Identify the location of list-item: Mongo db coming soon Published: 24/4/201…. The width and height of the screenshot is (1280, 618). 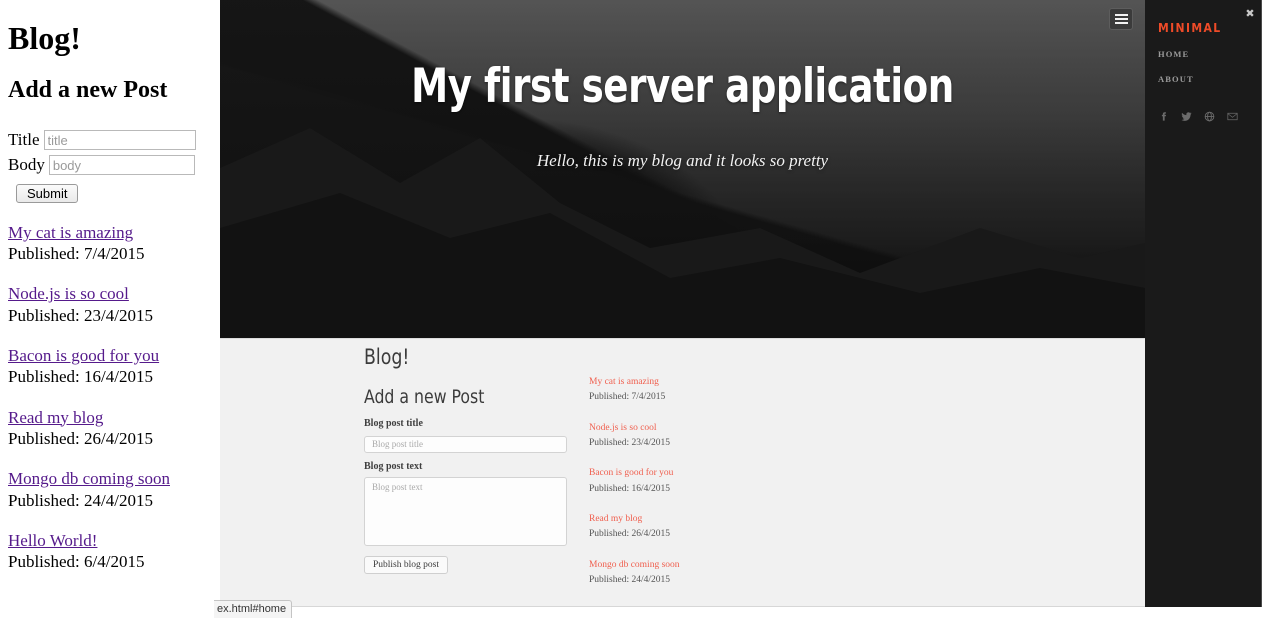
(704, 573).